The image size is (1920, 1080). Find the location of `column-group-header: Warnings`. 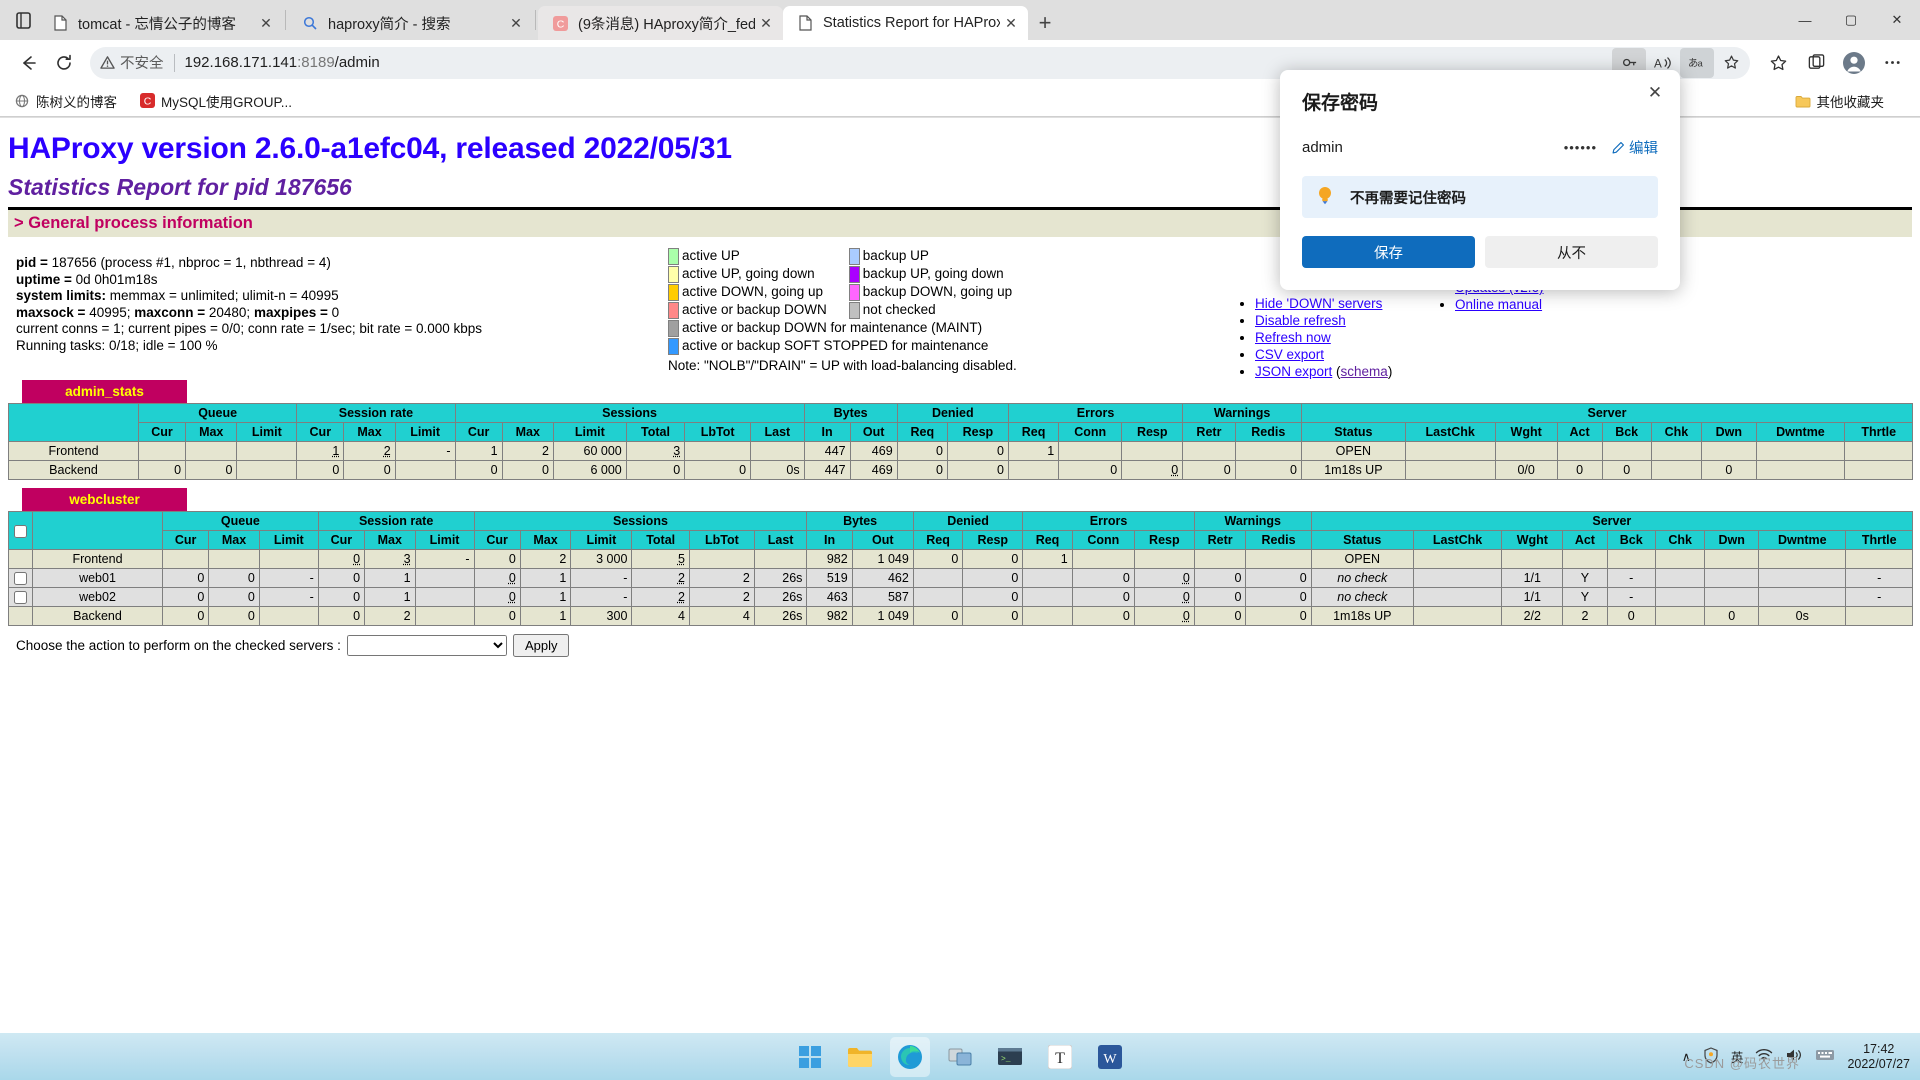

column-group-header: Warnings is located at coordinates (1242, 413).